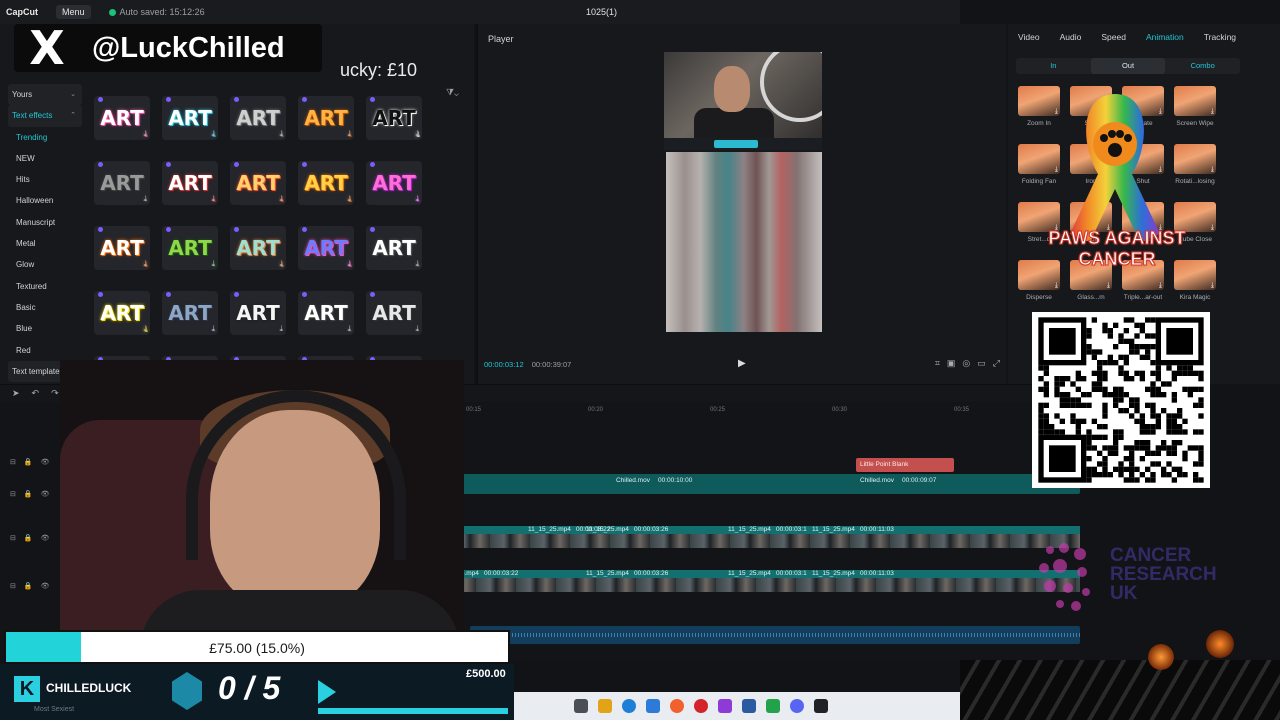  Describe the element at coordinates (996, 363) in the screenshot. I see `fullscreen-icon: ⤢` at that location.